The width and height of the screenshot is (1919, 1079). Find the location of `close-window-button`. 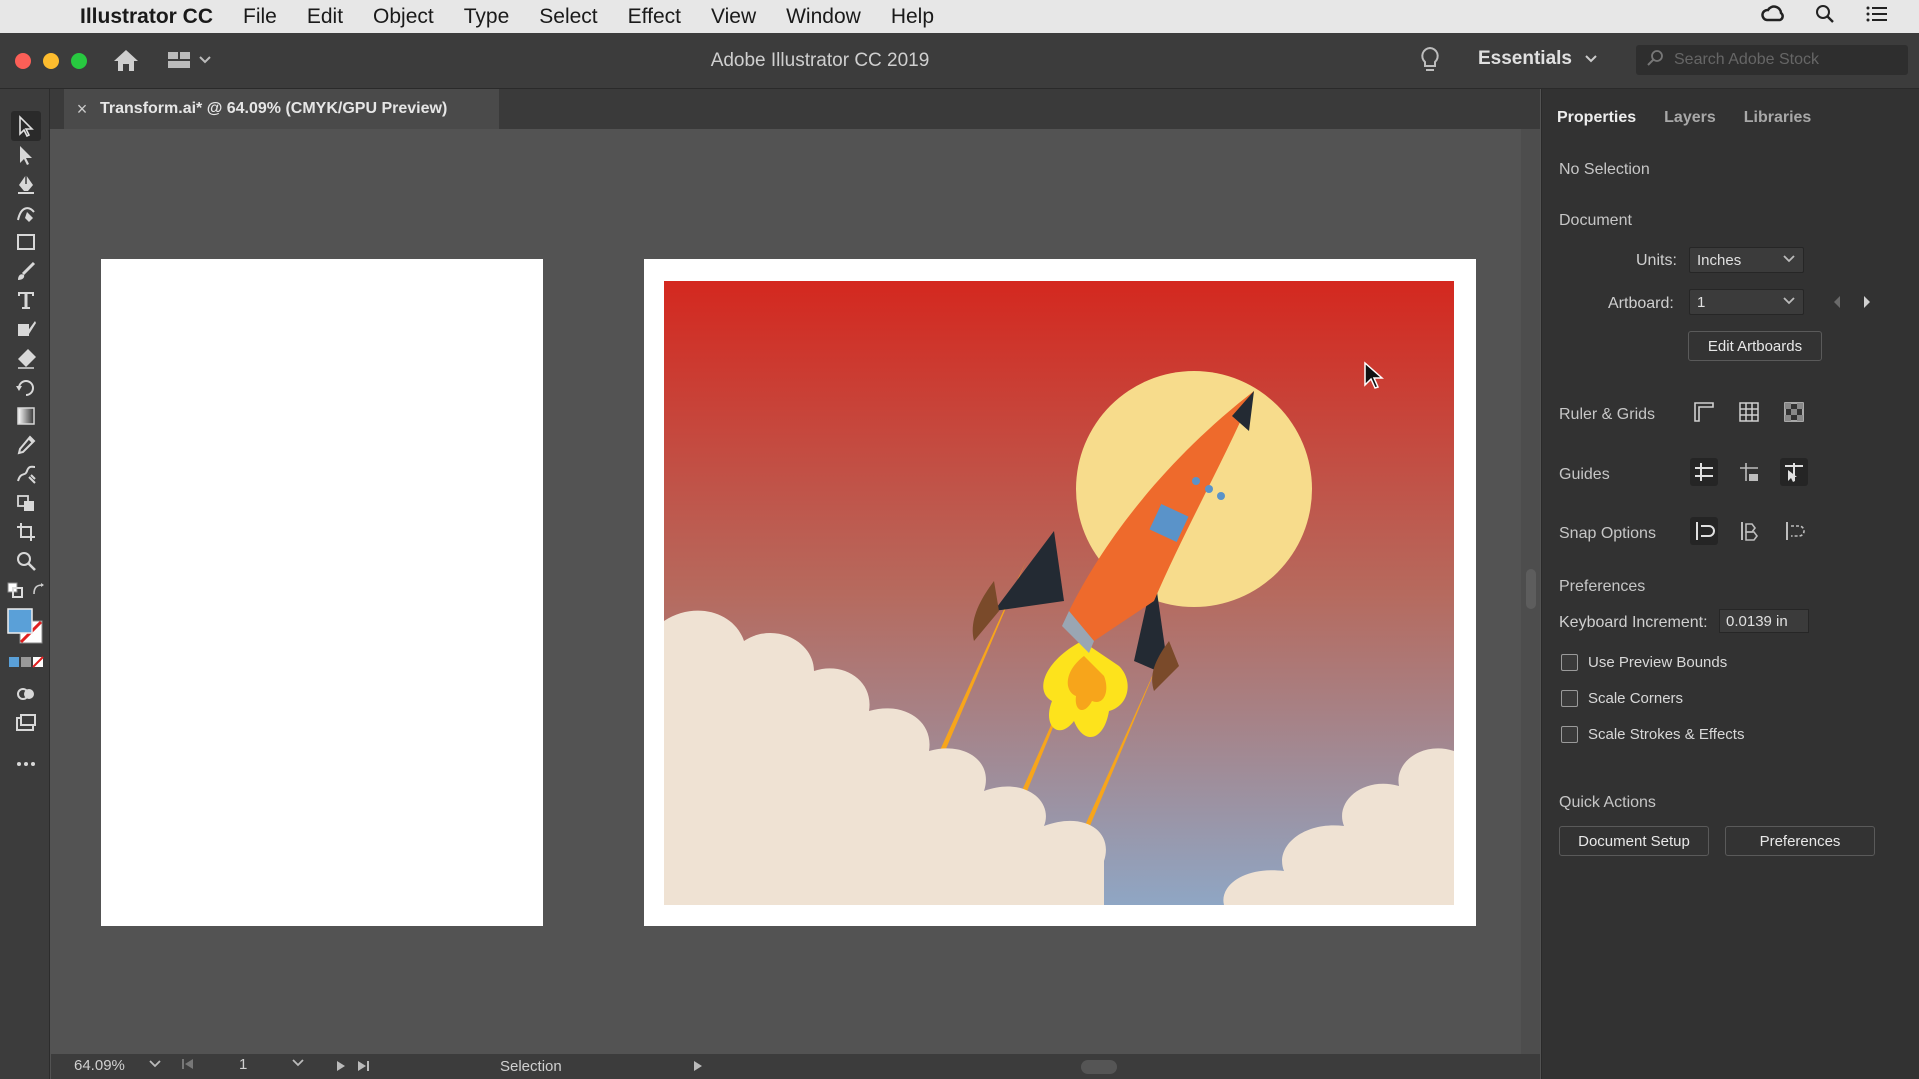

close-window-button is located at coordinates (23, 61).